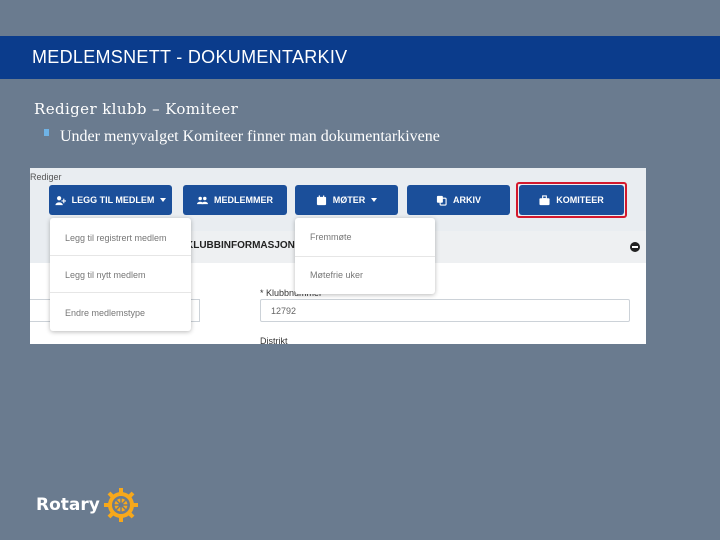 This screenshot has height=540, width=720. I want to click on bullet-marker, so click(46, 132).